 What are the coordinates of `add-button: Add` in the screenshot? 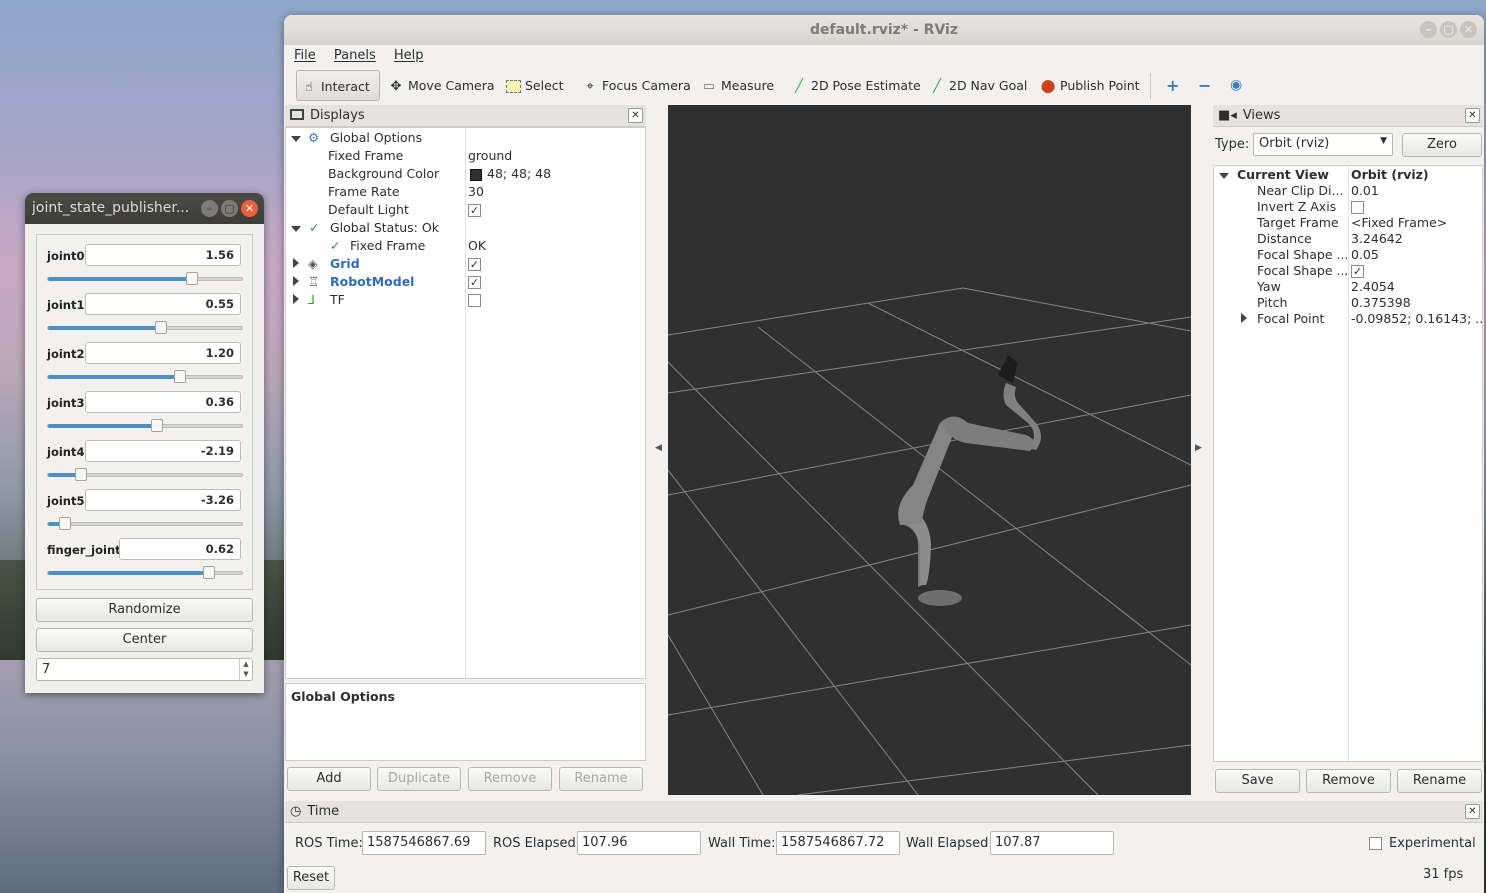 It's located at (329, 779).